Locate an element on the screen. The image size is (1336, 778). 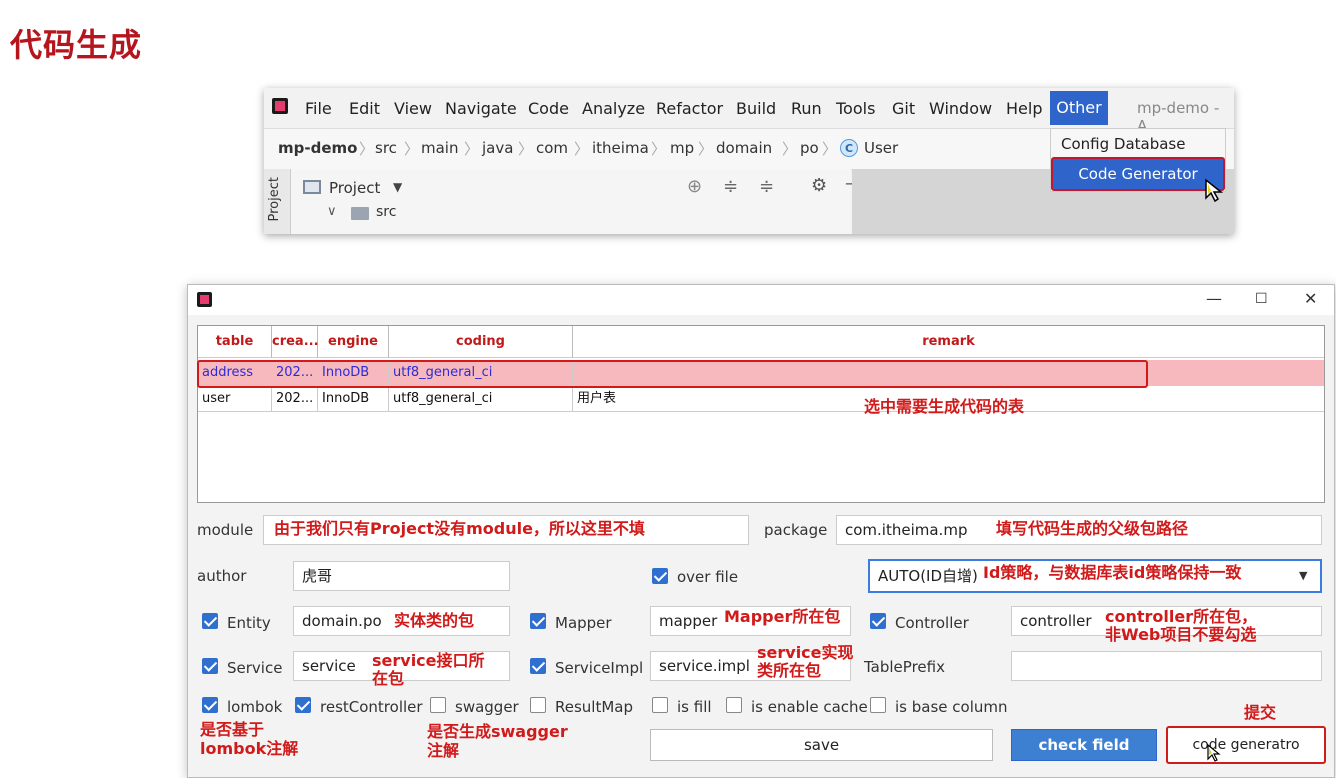
save-button: save is located at coordinates (821, 745).